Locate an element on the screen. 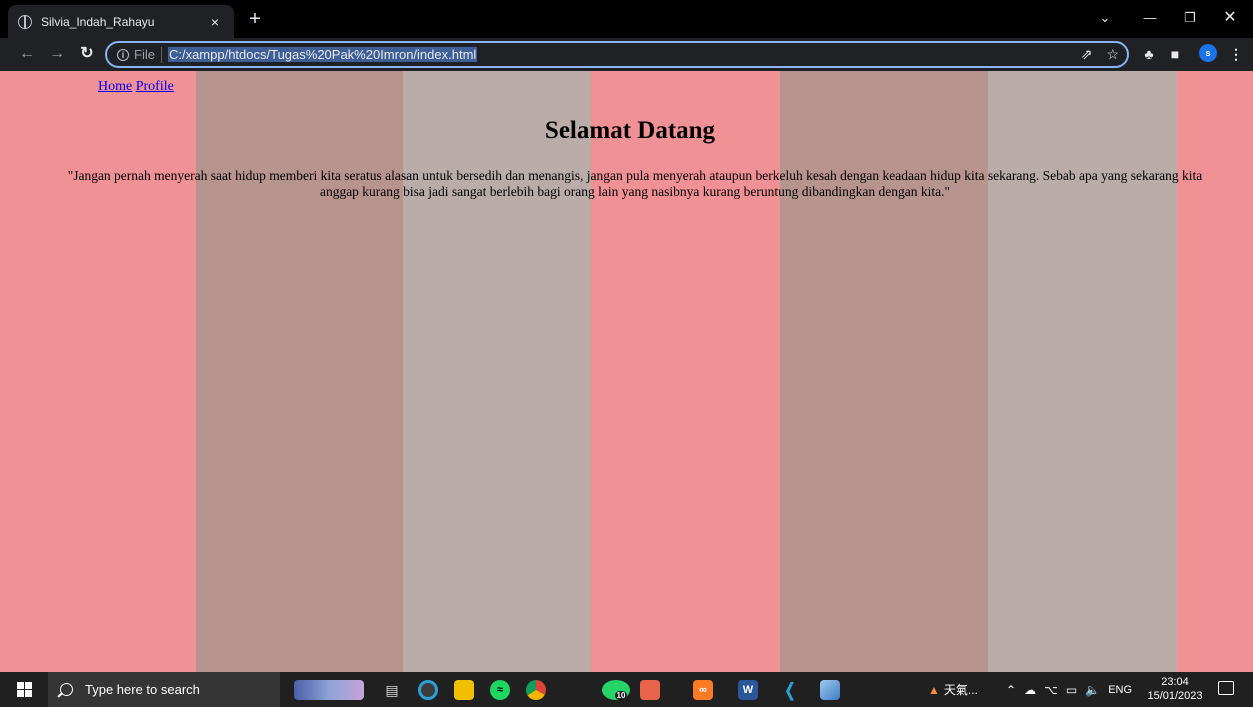  side-panel-icon: ■ is located at coordinates (1175, 54).